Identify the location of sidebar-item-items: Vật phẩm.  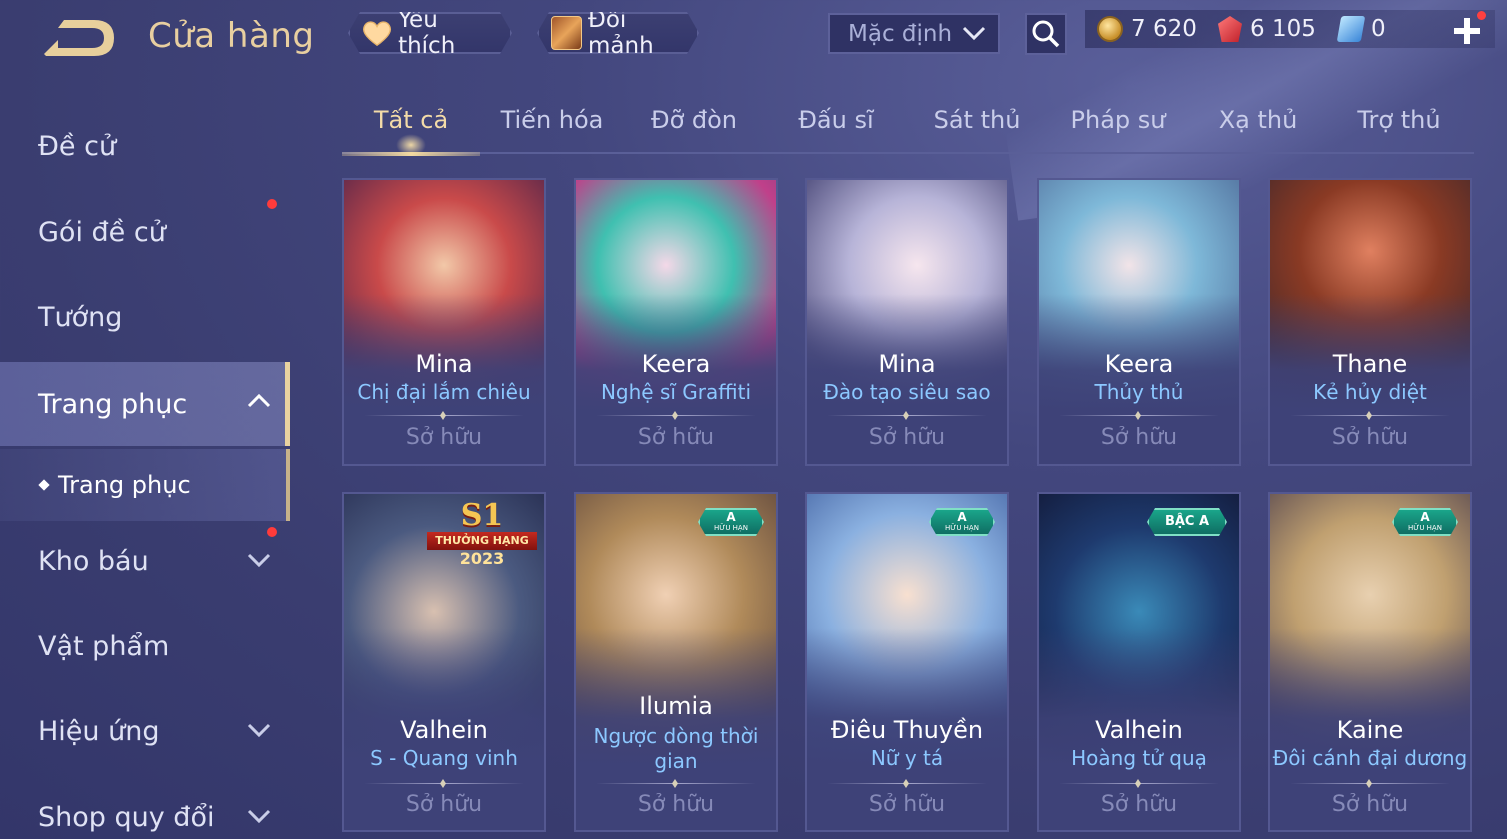
(145, 646).